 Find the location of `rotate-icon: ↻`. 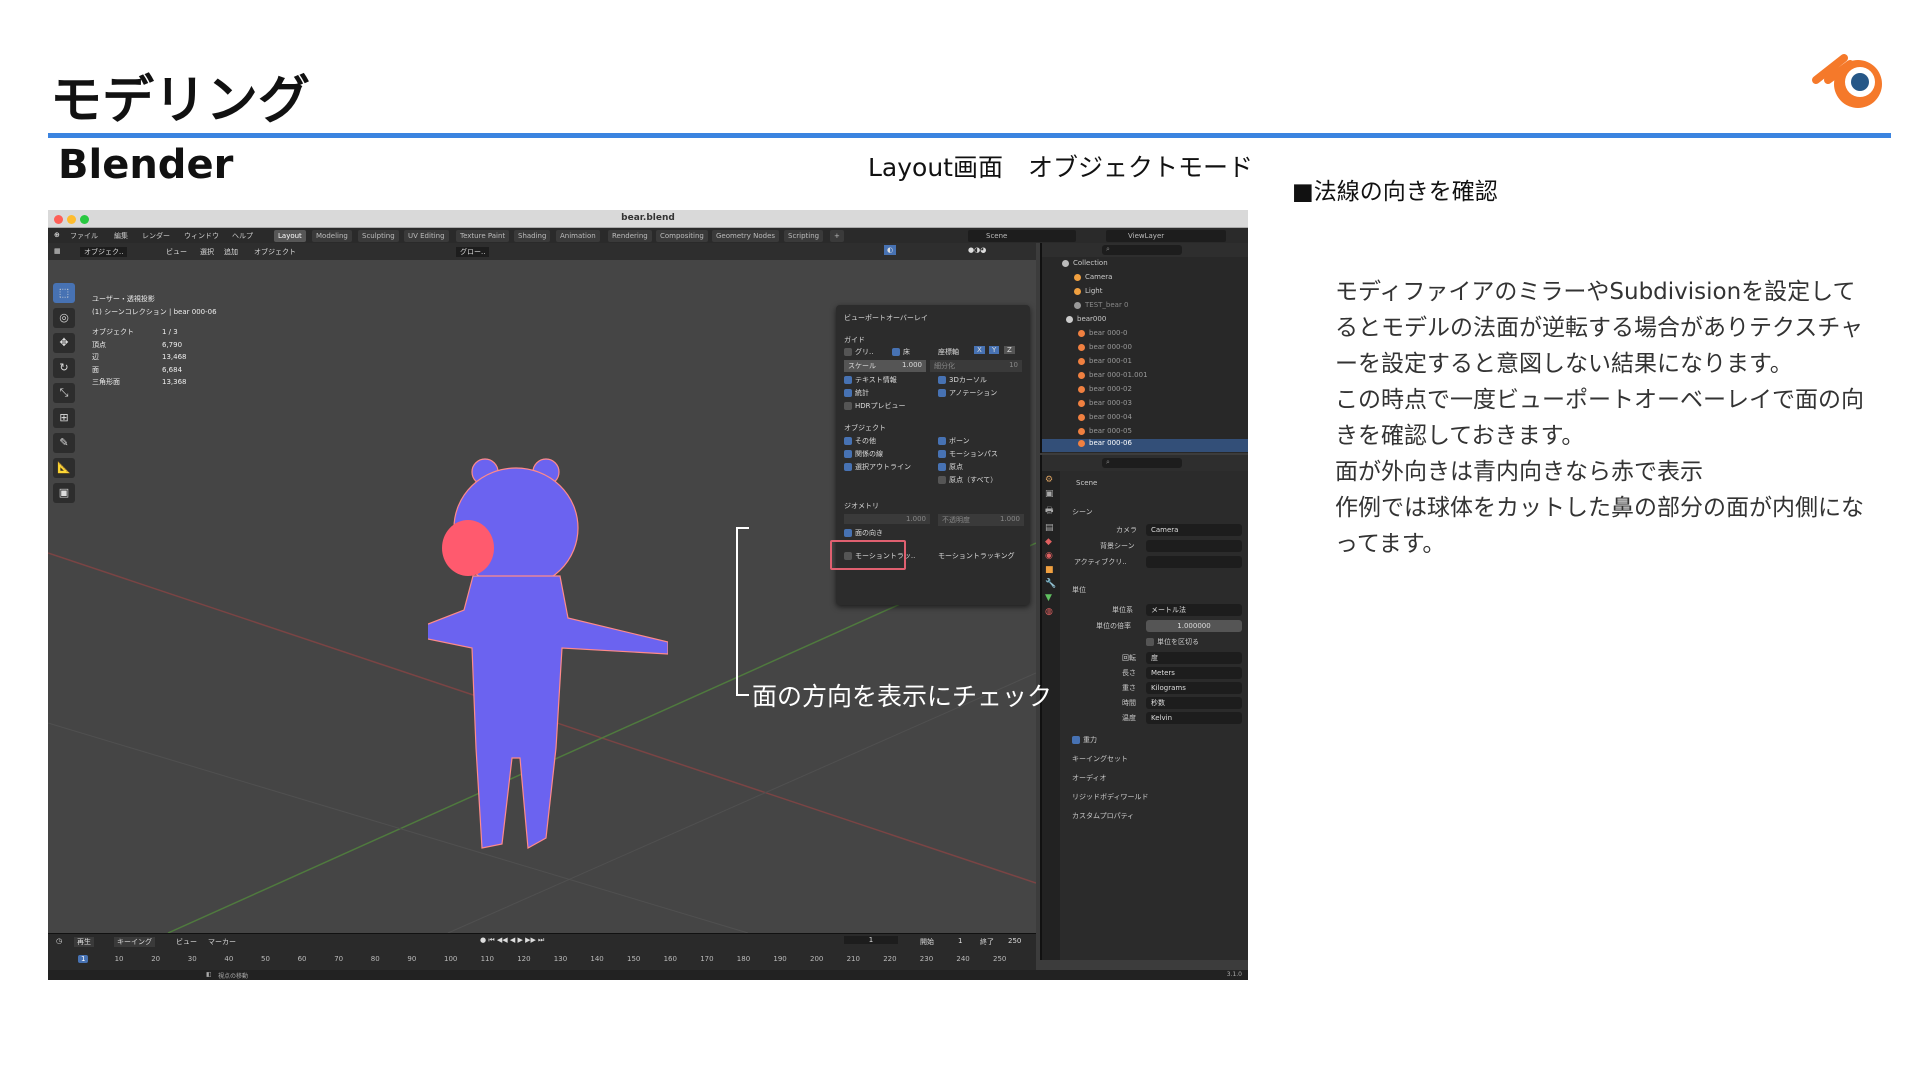

rotate-icon: ↻ is located at coordinates (64, 368).